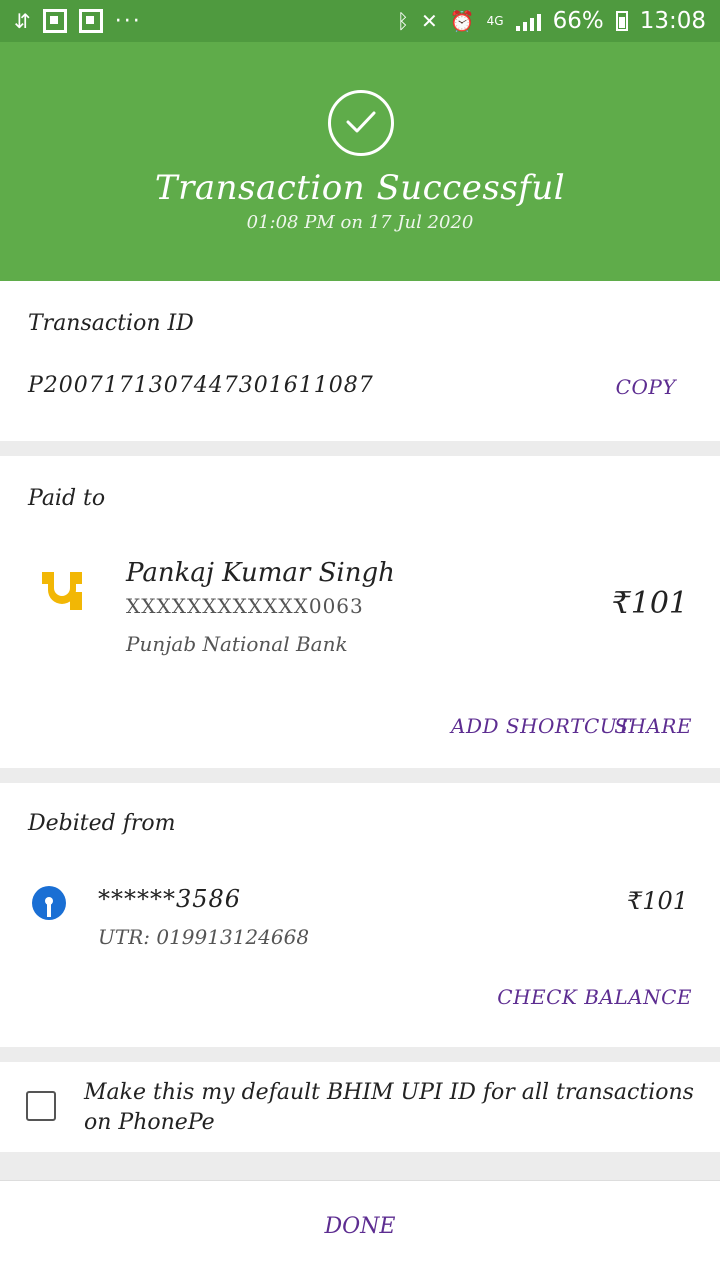 This screenshot has width=720, height=1280. What do you see at coordinates (201, 385) in the screenshot?
I see `transaction-id-value: P2007171307447301611087` at bounding box center [201, 385].